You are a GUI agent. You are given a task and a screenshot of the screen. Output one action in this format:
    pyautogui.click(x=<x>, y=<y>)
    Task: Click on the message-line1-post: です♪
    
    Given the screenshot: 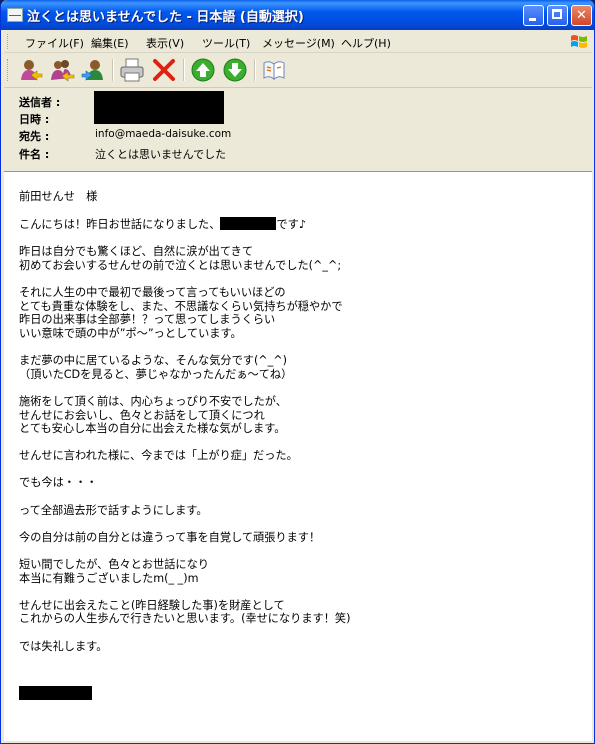 What is the action you would take?
    pyautogui.click(x=291, y=225)
    